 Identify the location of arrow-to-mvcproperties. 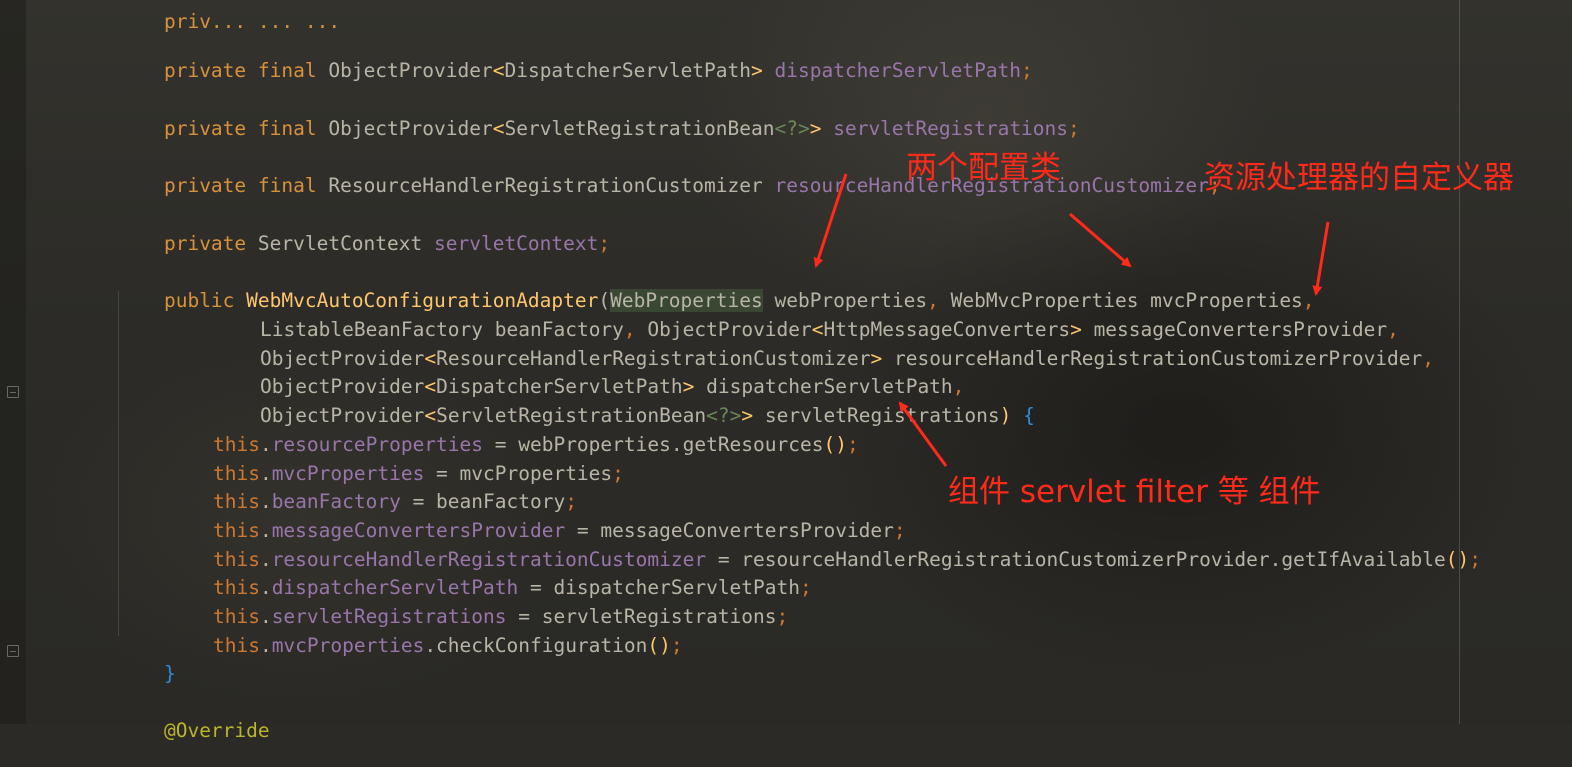
(1100, 240).